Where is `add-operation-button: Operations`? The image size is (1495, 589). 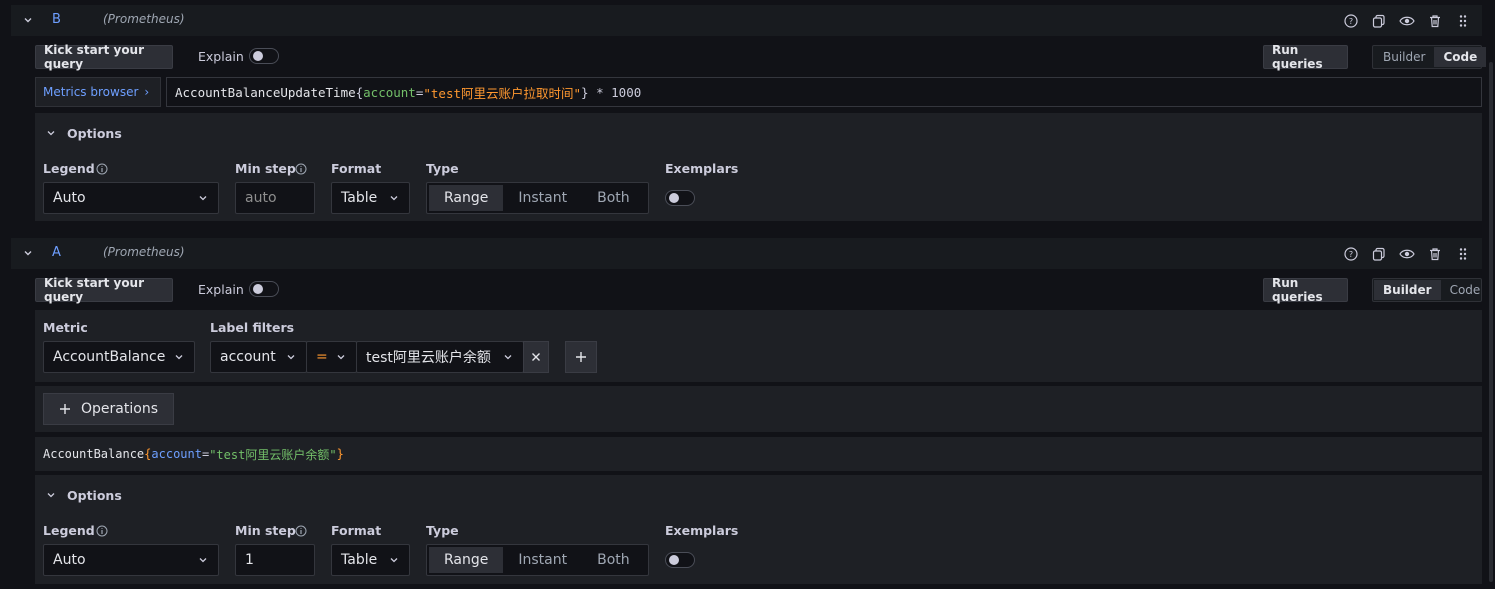 add-operation-button: Operations is located at coordinates (108, 409).